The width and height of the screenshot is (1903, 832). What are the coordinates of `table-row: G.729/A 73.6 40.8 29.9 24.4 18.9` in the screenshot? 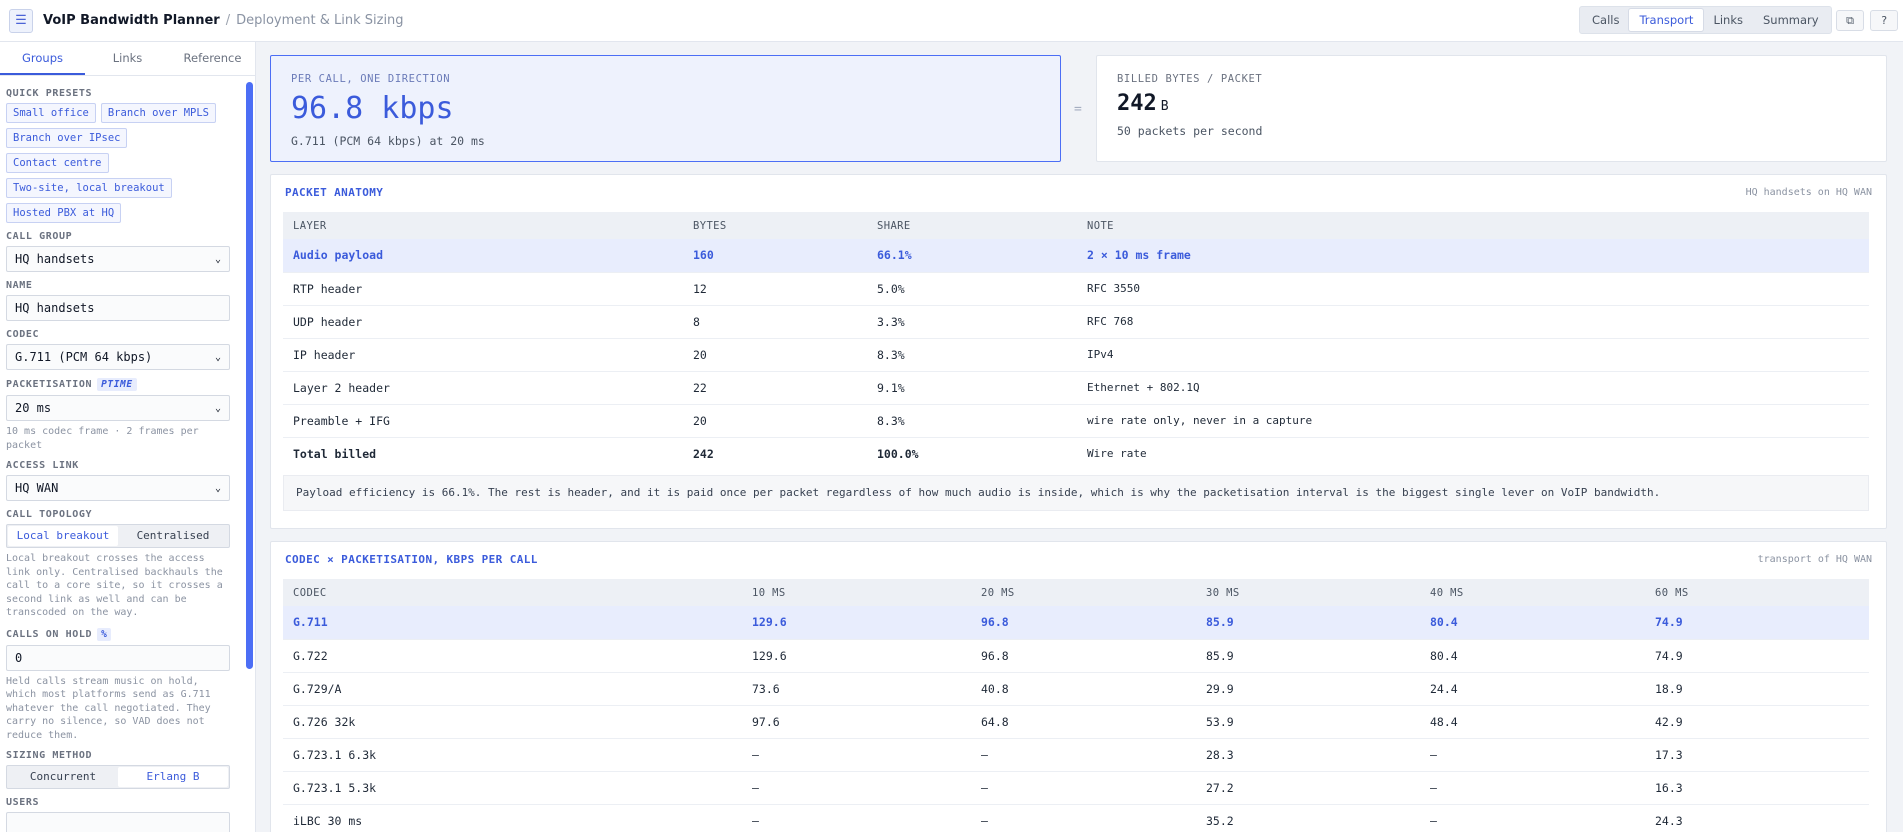 It's located at (1076, 689).